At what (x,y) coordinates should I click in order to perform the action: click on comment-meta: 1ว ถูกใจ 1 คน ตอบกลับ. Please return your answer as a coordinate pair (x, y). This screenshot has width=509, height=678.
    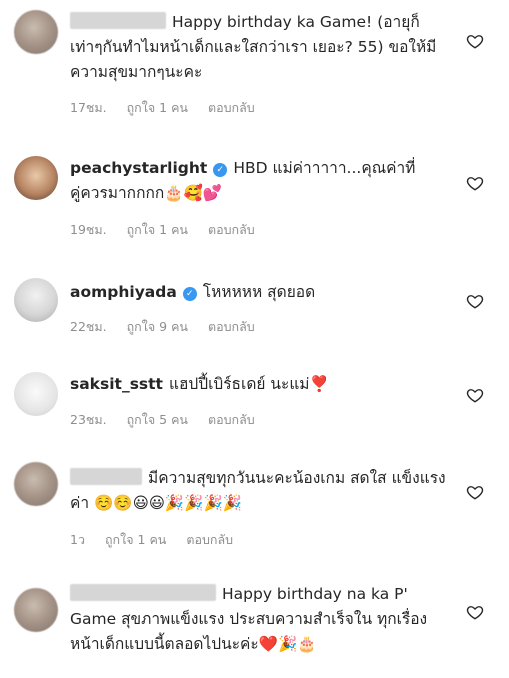
    Looking at the image, I should click on (161, 540).